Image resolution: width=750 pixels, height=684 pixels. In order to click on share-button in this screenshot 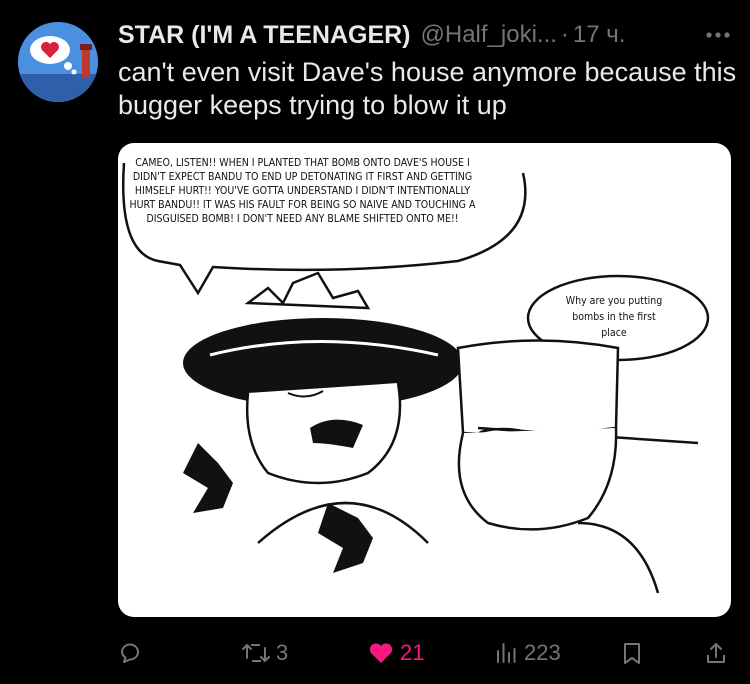, I will do `click(716, 653)`.